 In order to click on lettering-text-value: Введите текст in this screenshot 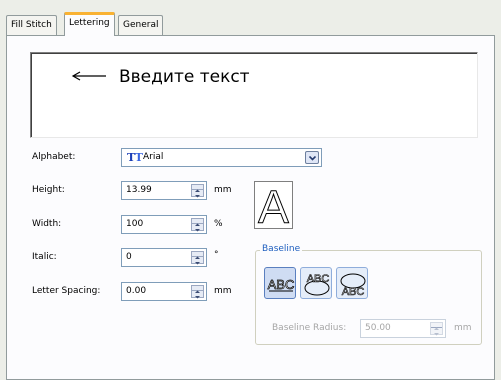, I will do `click(184, 77)`.